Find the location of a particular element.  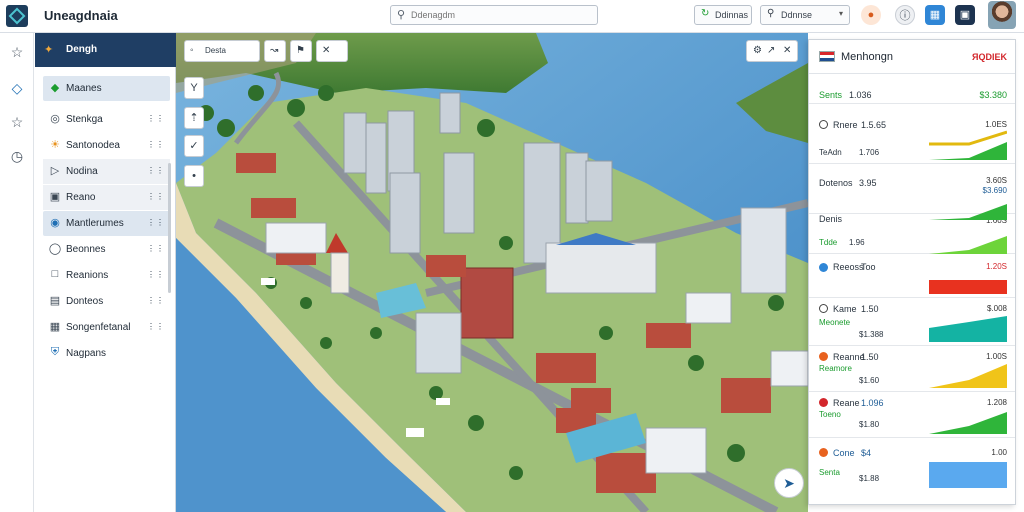

avatar is located at coordinates (1002, 15).